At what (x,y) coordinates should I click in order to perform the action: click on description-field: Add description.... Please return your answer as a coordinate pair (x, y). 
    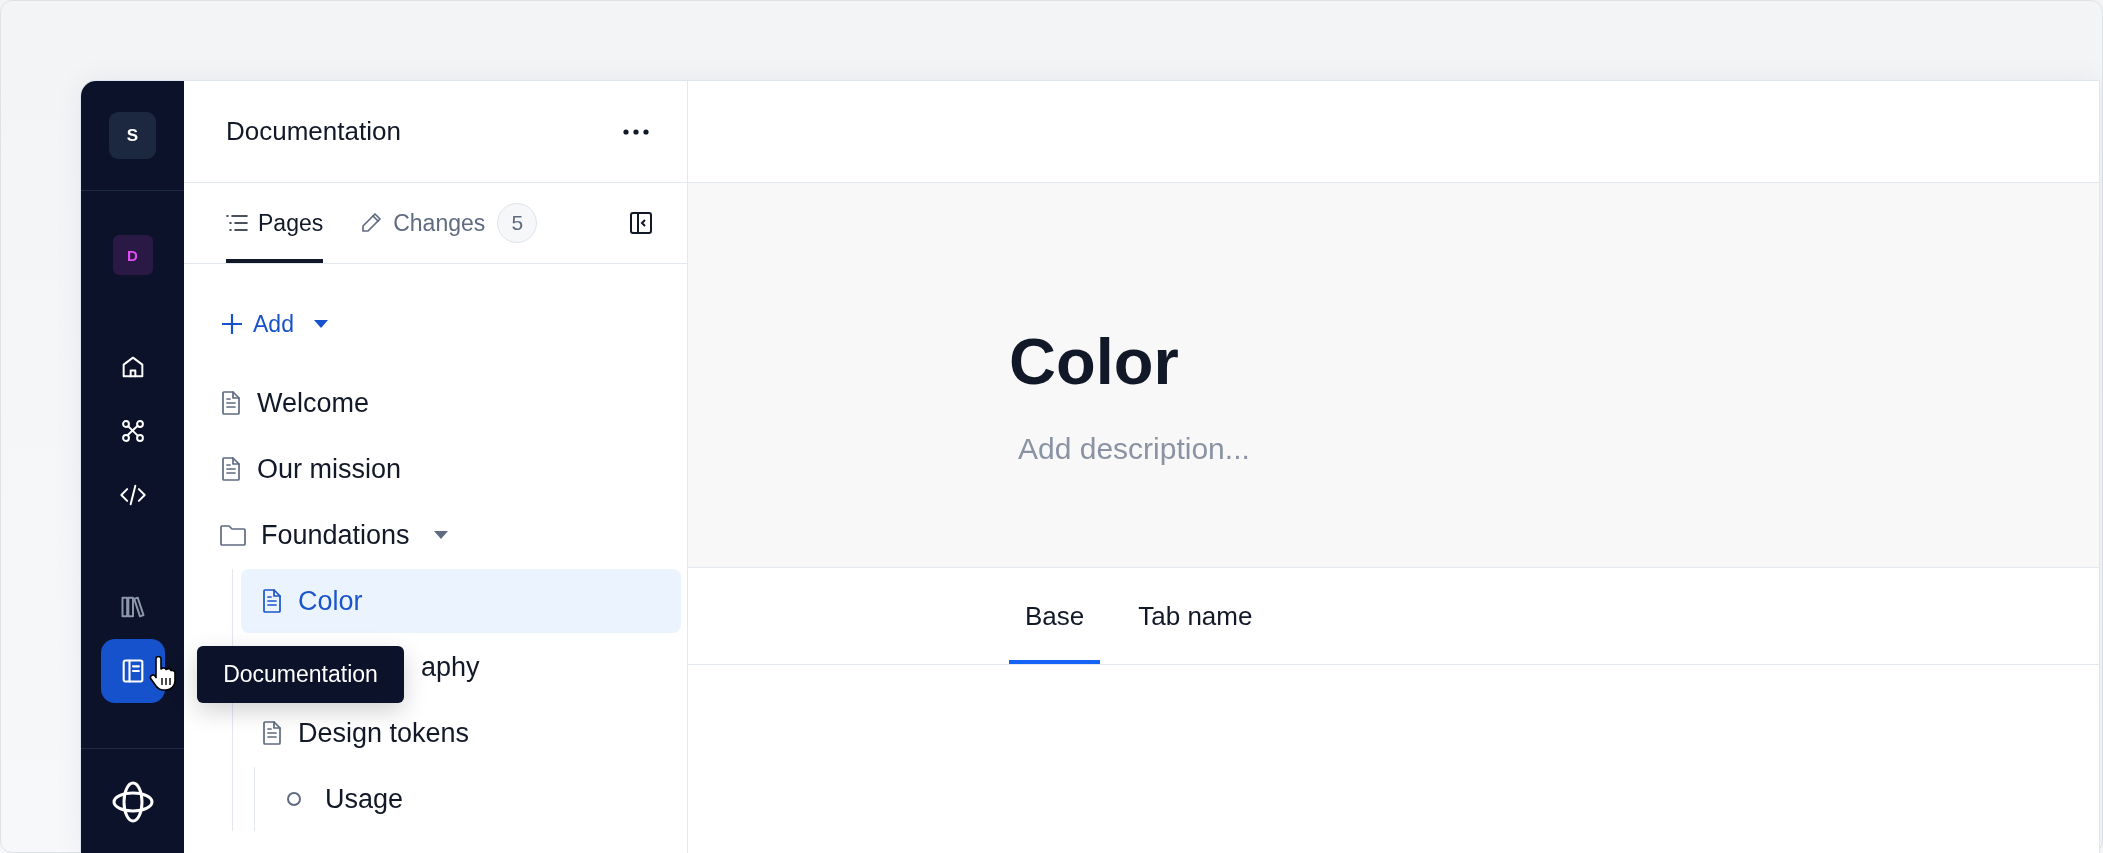
    Looking at the image, I should click on (1268, 449).